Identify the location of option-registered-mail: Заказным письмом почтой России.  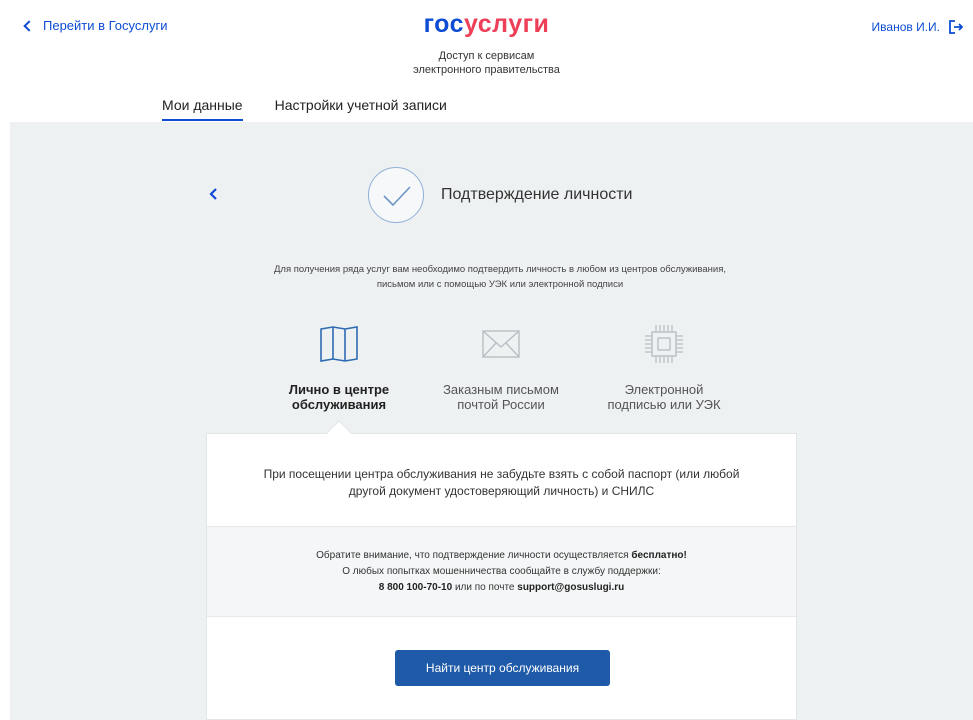
(501, 366).